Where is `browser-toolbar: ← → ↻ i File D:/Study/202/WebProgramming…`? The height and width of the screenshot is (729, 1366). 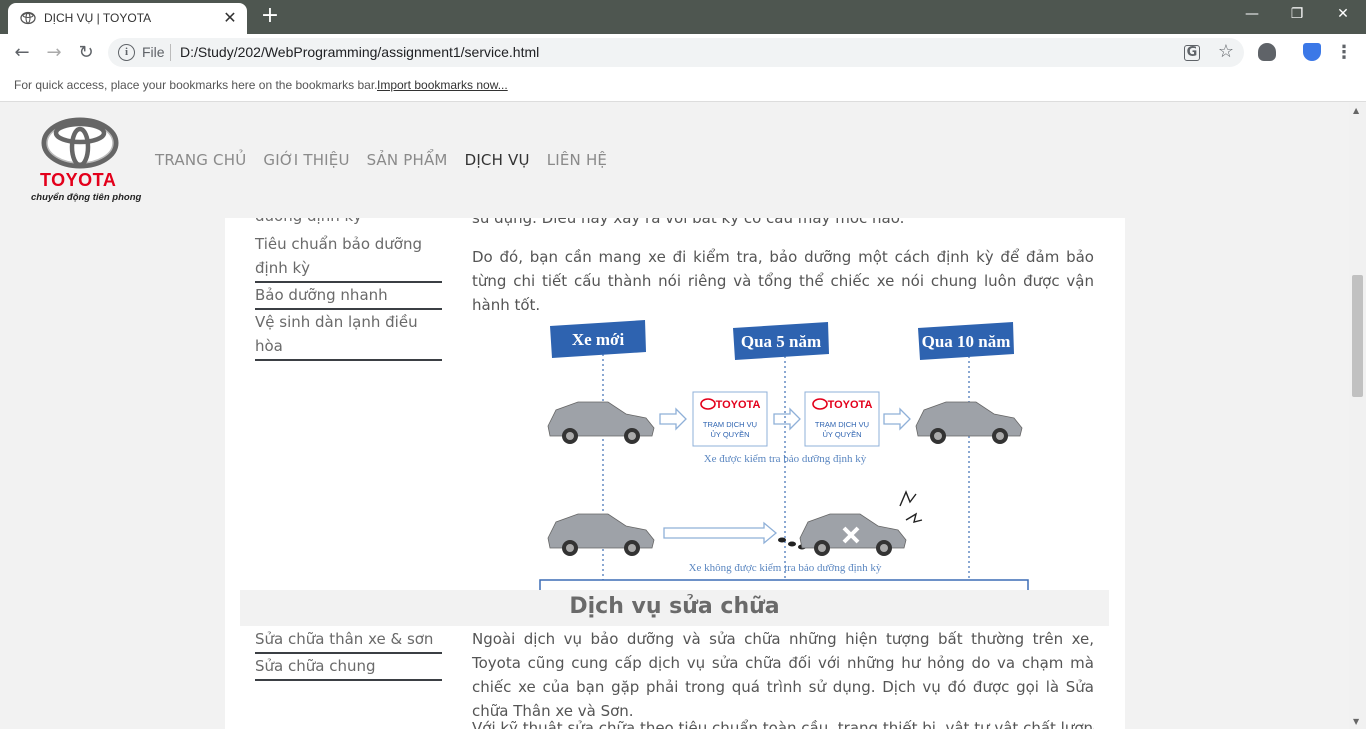
browser-toolbar: ← → ↻ i File D:/Study/202/WebProgramming… is located at coordinates (683, 52).